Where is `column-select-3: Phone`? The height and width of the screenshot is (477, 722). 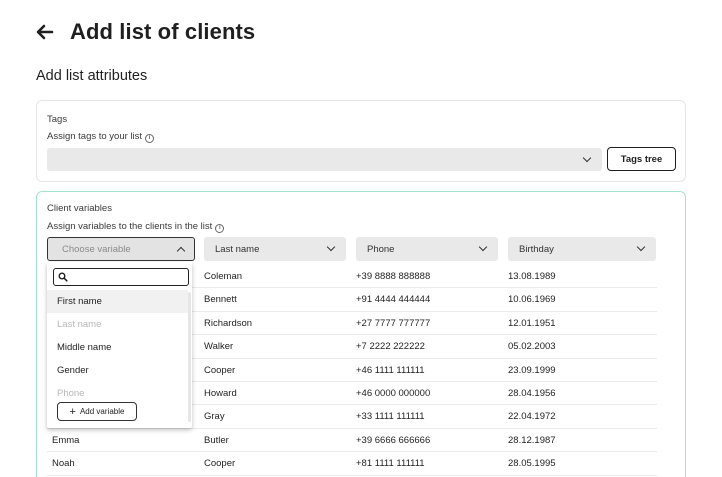
column-select-3: Phone is located at coordinates (427, 249).